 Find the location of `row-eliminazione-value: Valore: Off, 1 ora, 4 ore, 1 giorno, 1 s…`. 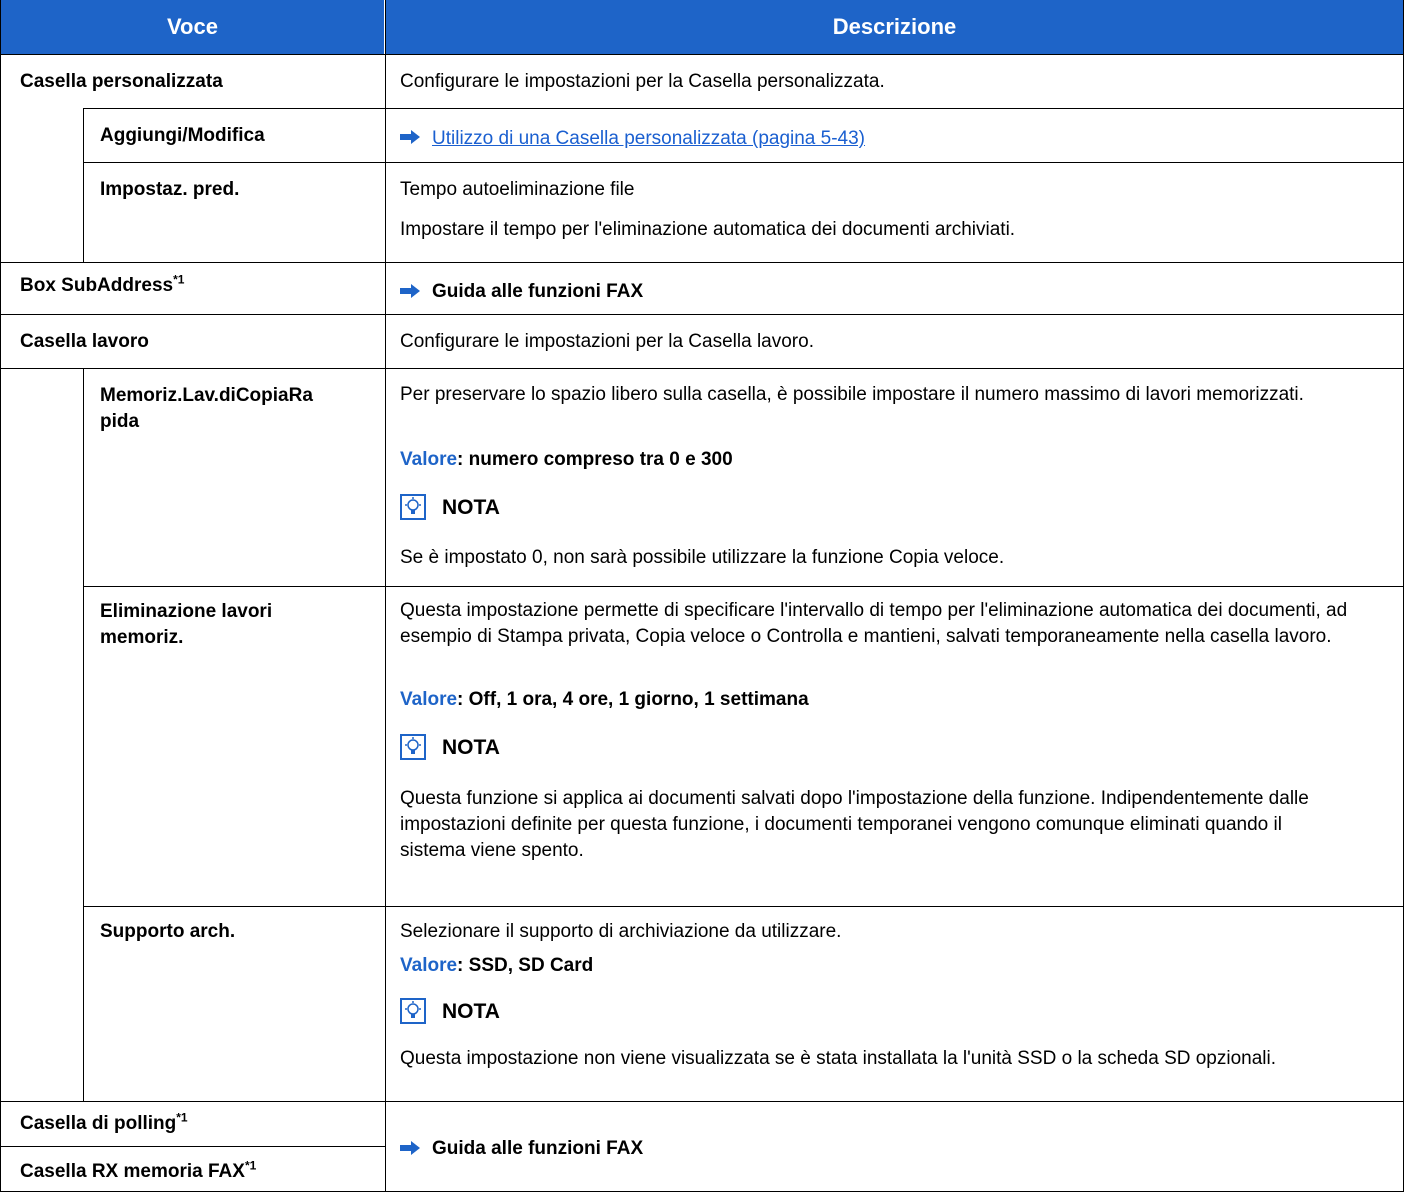

row-eliminazione-value: Valore: Off, 1 ora, 4 ore, 1 giorno, 1 s… is located at coordinates (604, 699).